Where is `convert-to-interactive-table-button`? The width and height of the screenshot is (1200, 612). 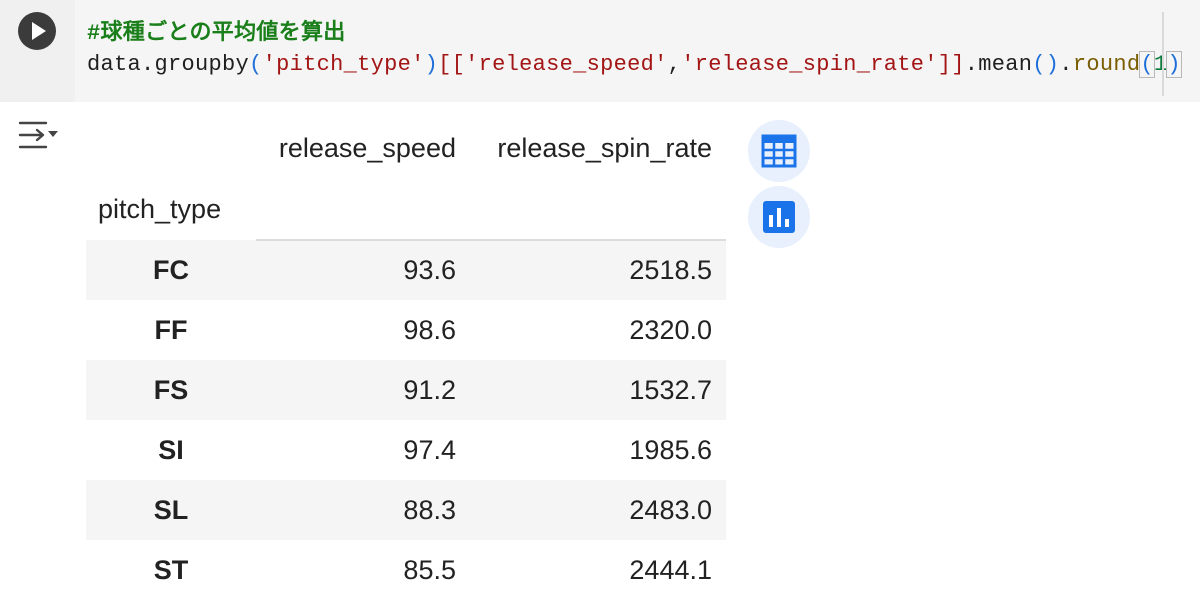 convert-to-interactive-table-button is located at coordinates (779, 151).